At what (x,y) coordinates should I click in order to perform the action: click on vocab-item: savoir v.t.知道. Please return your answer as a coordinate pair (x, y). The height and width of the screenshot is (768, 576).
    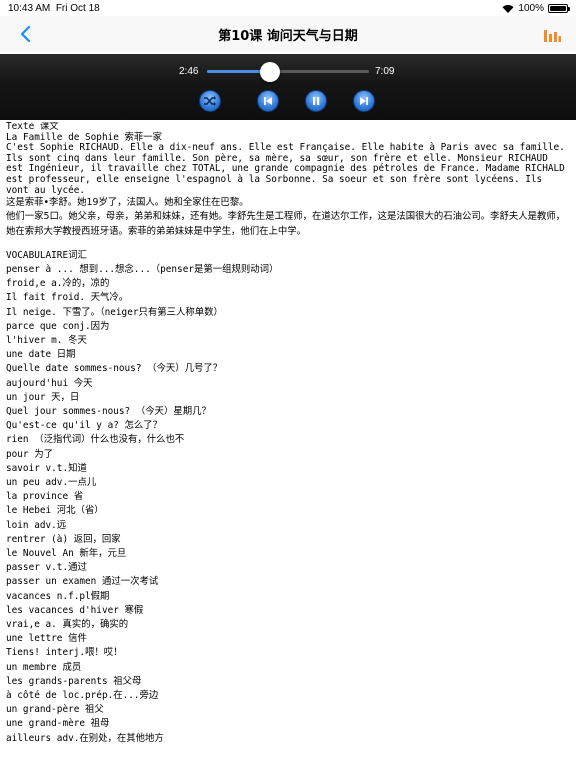
    Looking at the image, I should click on (46, 468).